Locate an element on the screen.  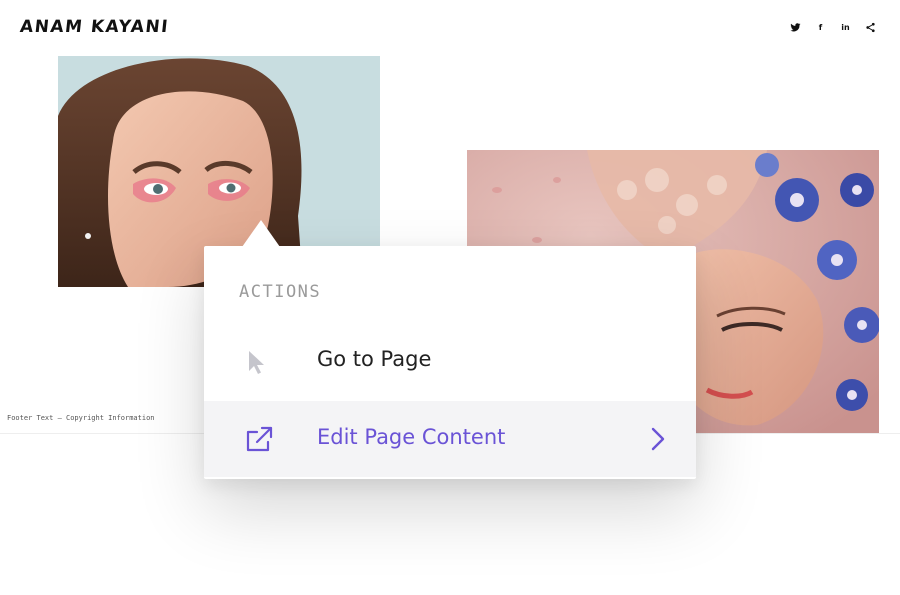
social-links: f in is located at coordinates (833, 27).